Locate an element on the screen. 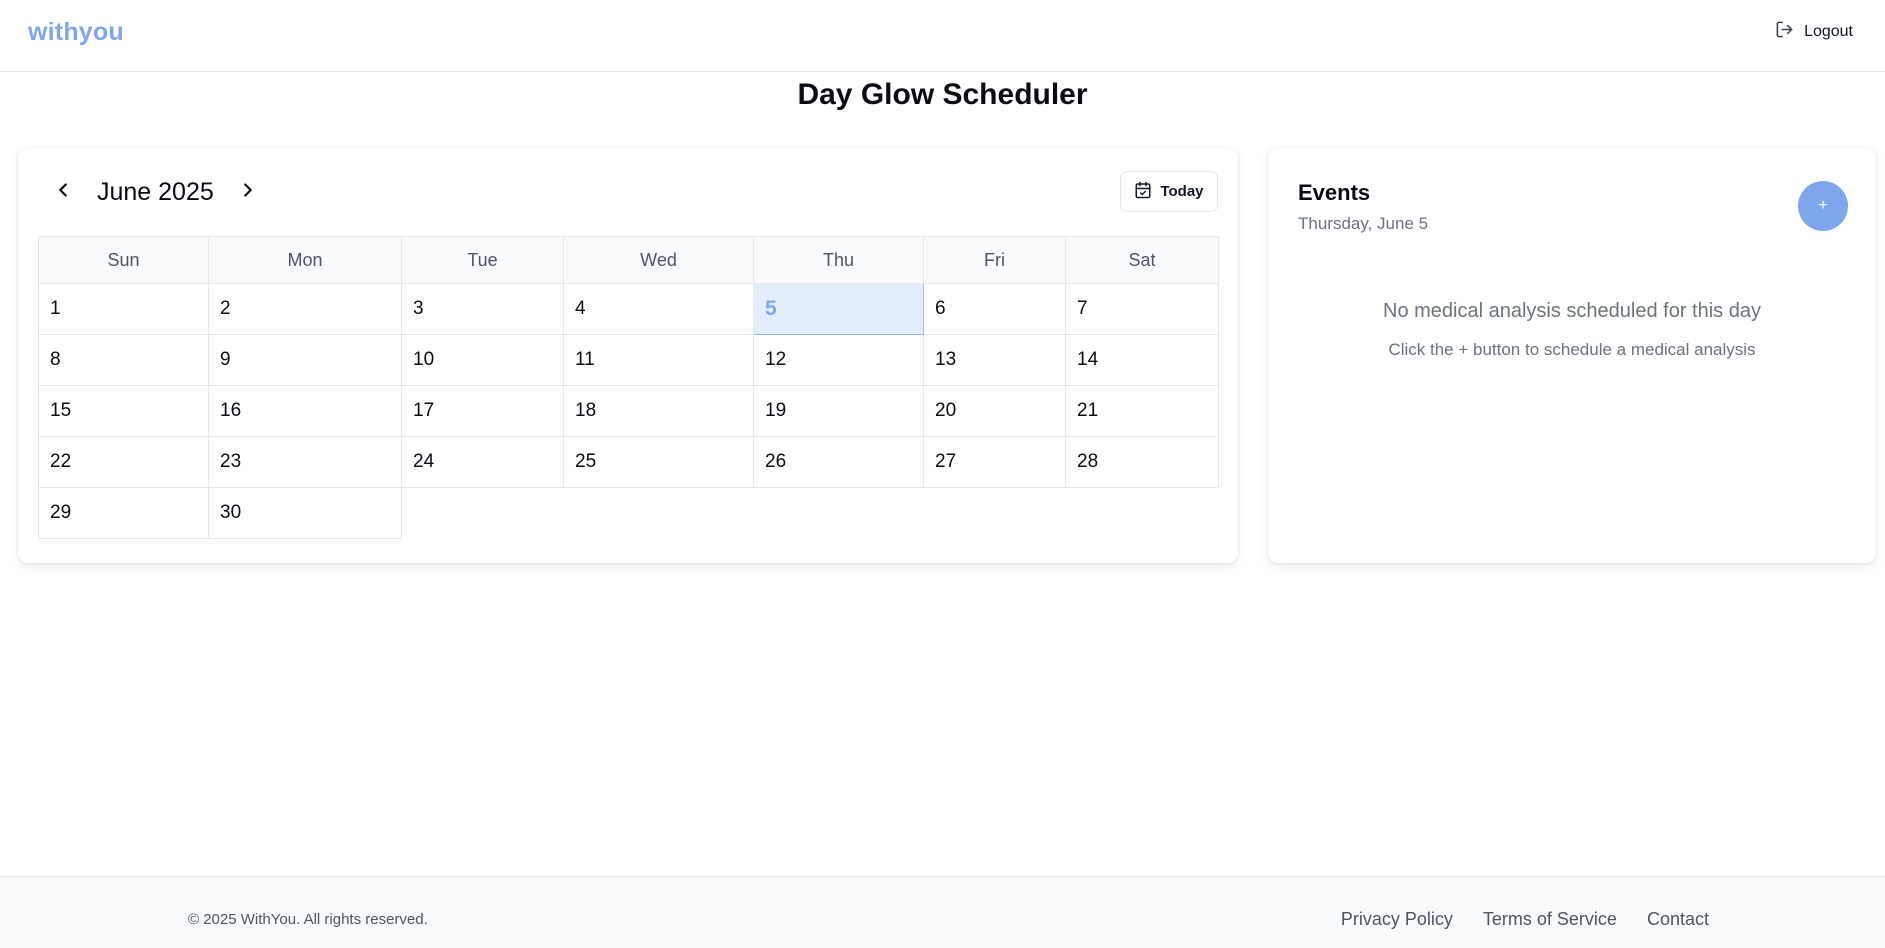 The width and height of the screenshot is (1885, 948). calendar-day: 18 is located at coordinates (658, 411).